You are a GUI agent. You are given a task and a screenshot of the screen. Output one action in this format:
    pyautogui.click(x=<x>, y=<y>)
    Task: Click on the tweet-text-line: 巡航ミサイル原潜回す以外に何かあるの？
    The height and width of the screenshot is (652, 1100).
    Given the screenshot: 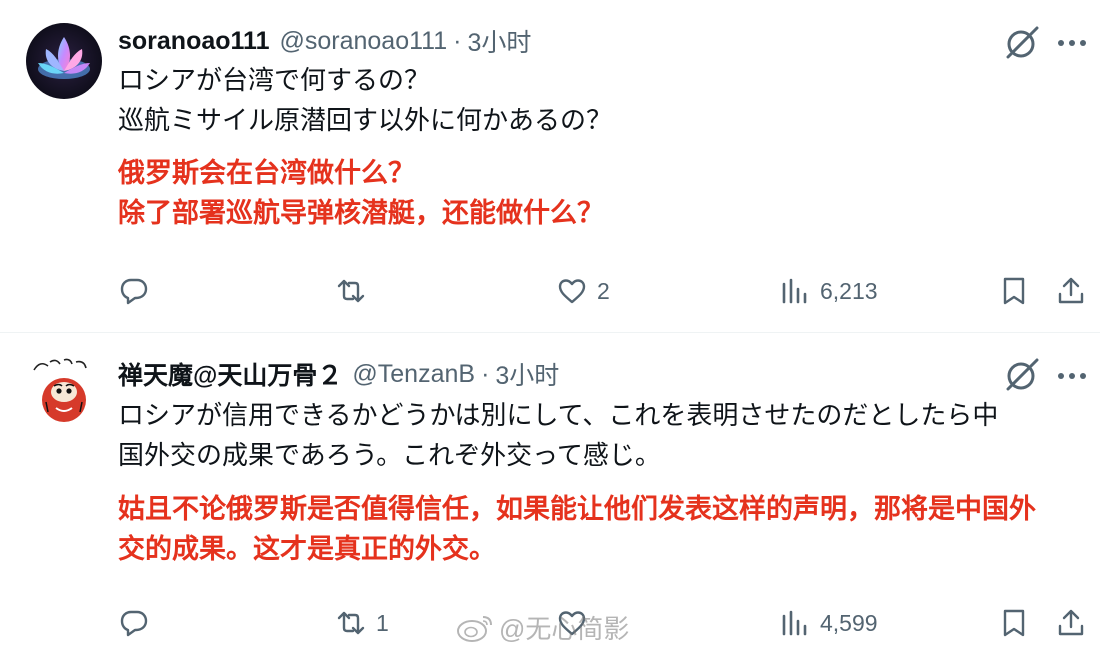 What is the action you would take?
    pyautogui.click(x=365, y=120)
    